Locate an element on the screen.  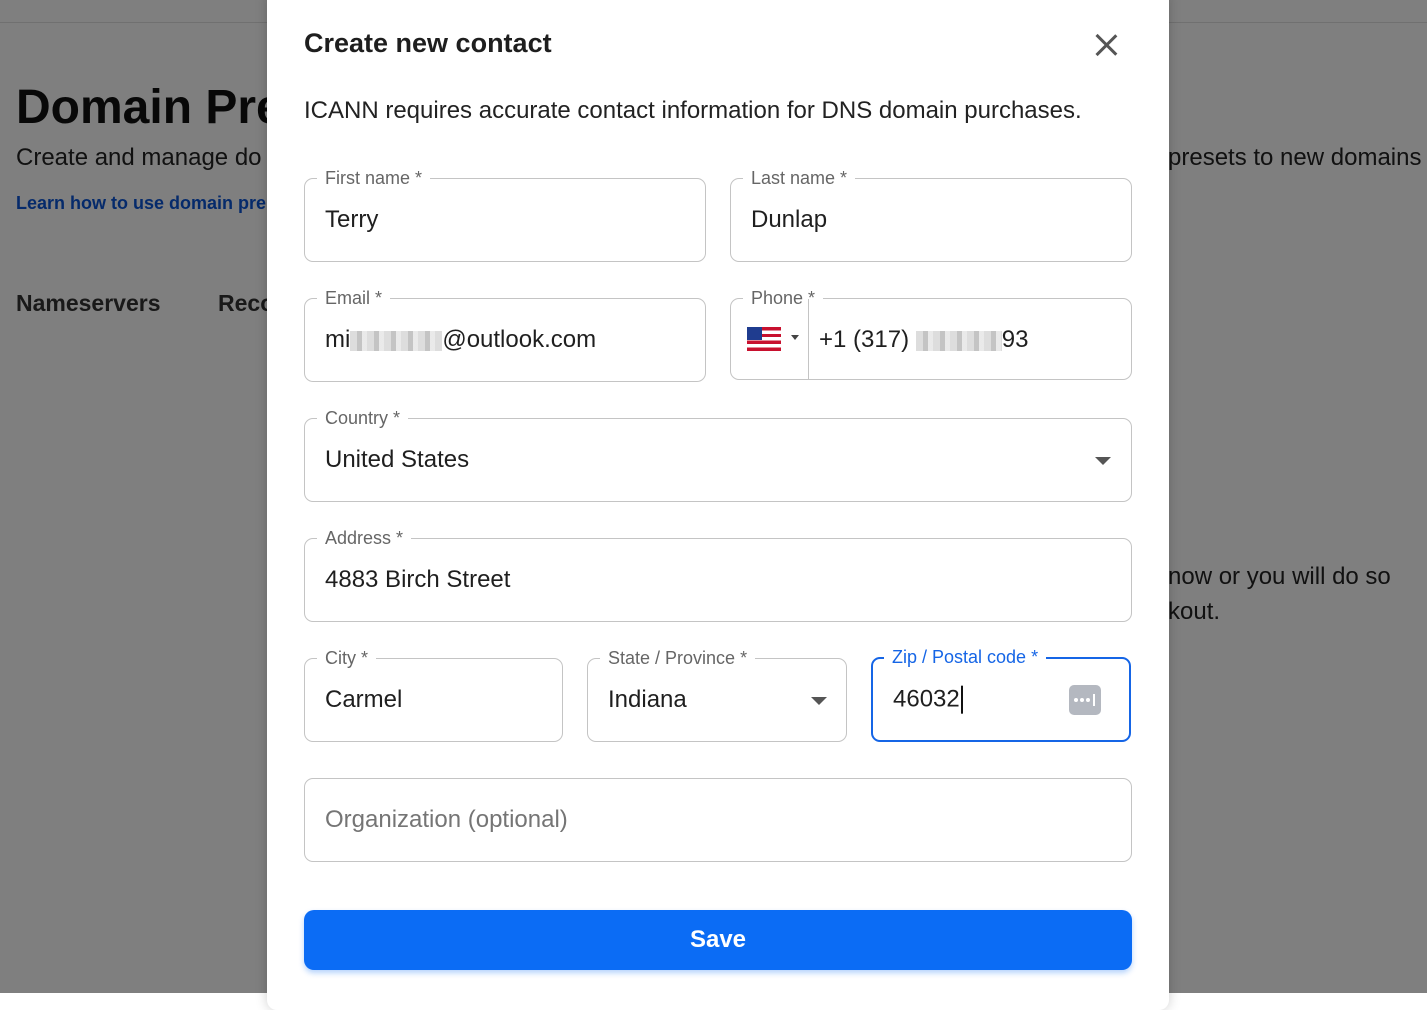
email-value: mi @outlook.com is located at coordinates (460, 340).